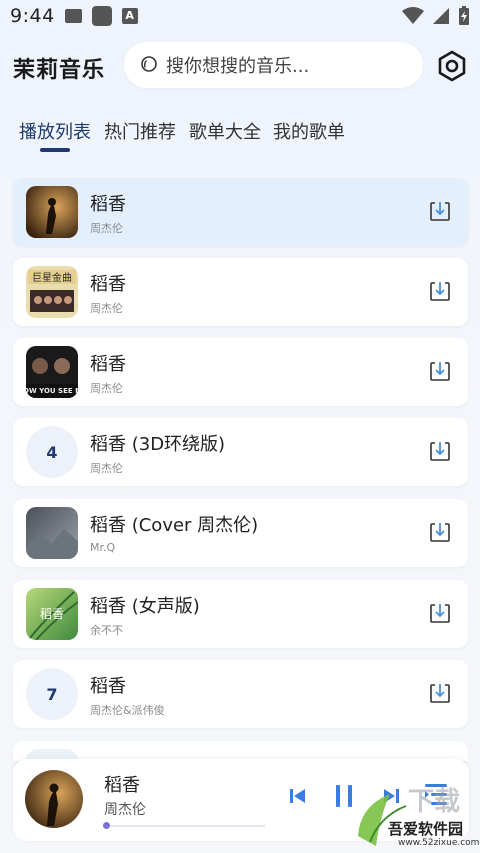 Image resolution: width=480 pixels, height=853 pixels. What do you see at coordinates (103, 547) in the screenshot?
I see `song-artist: Mr.Q` at bounding box center [103, 547].